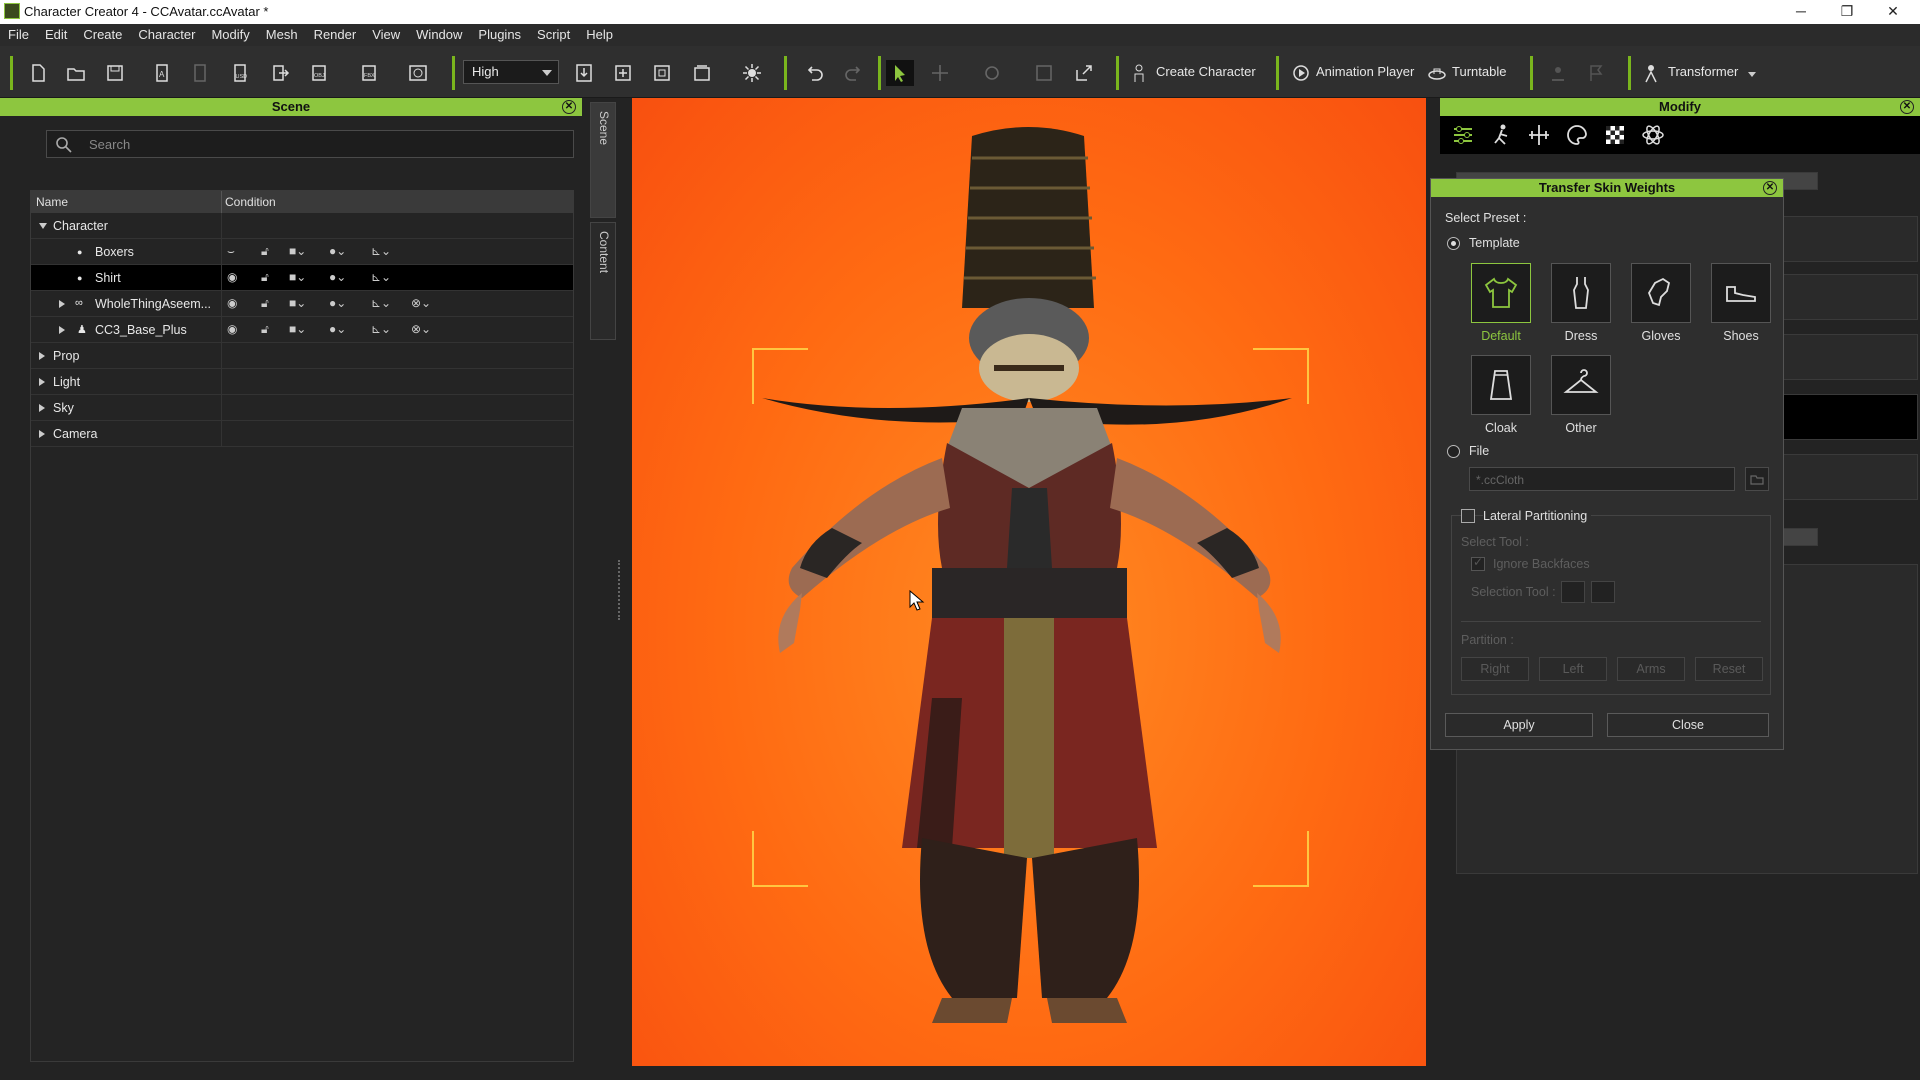  Describe the element at coordinates (102, 35) in the screenshot. I see `menu-create: Create` at that location.